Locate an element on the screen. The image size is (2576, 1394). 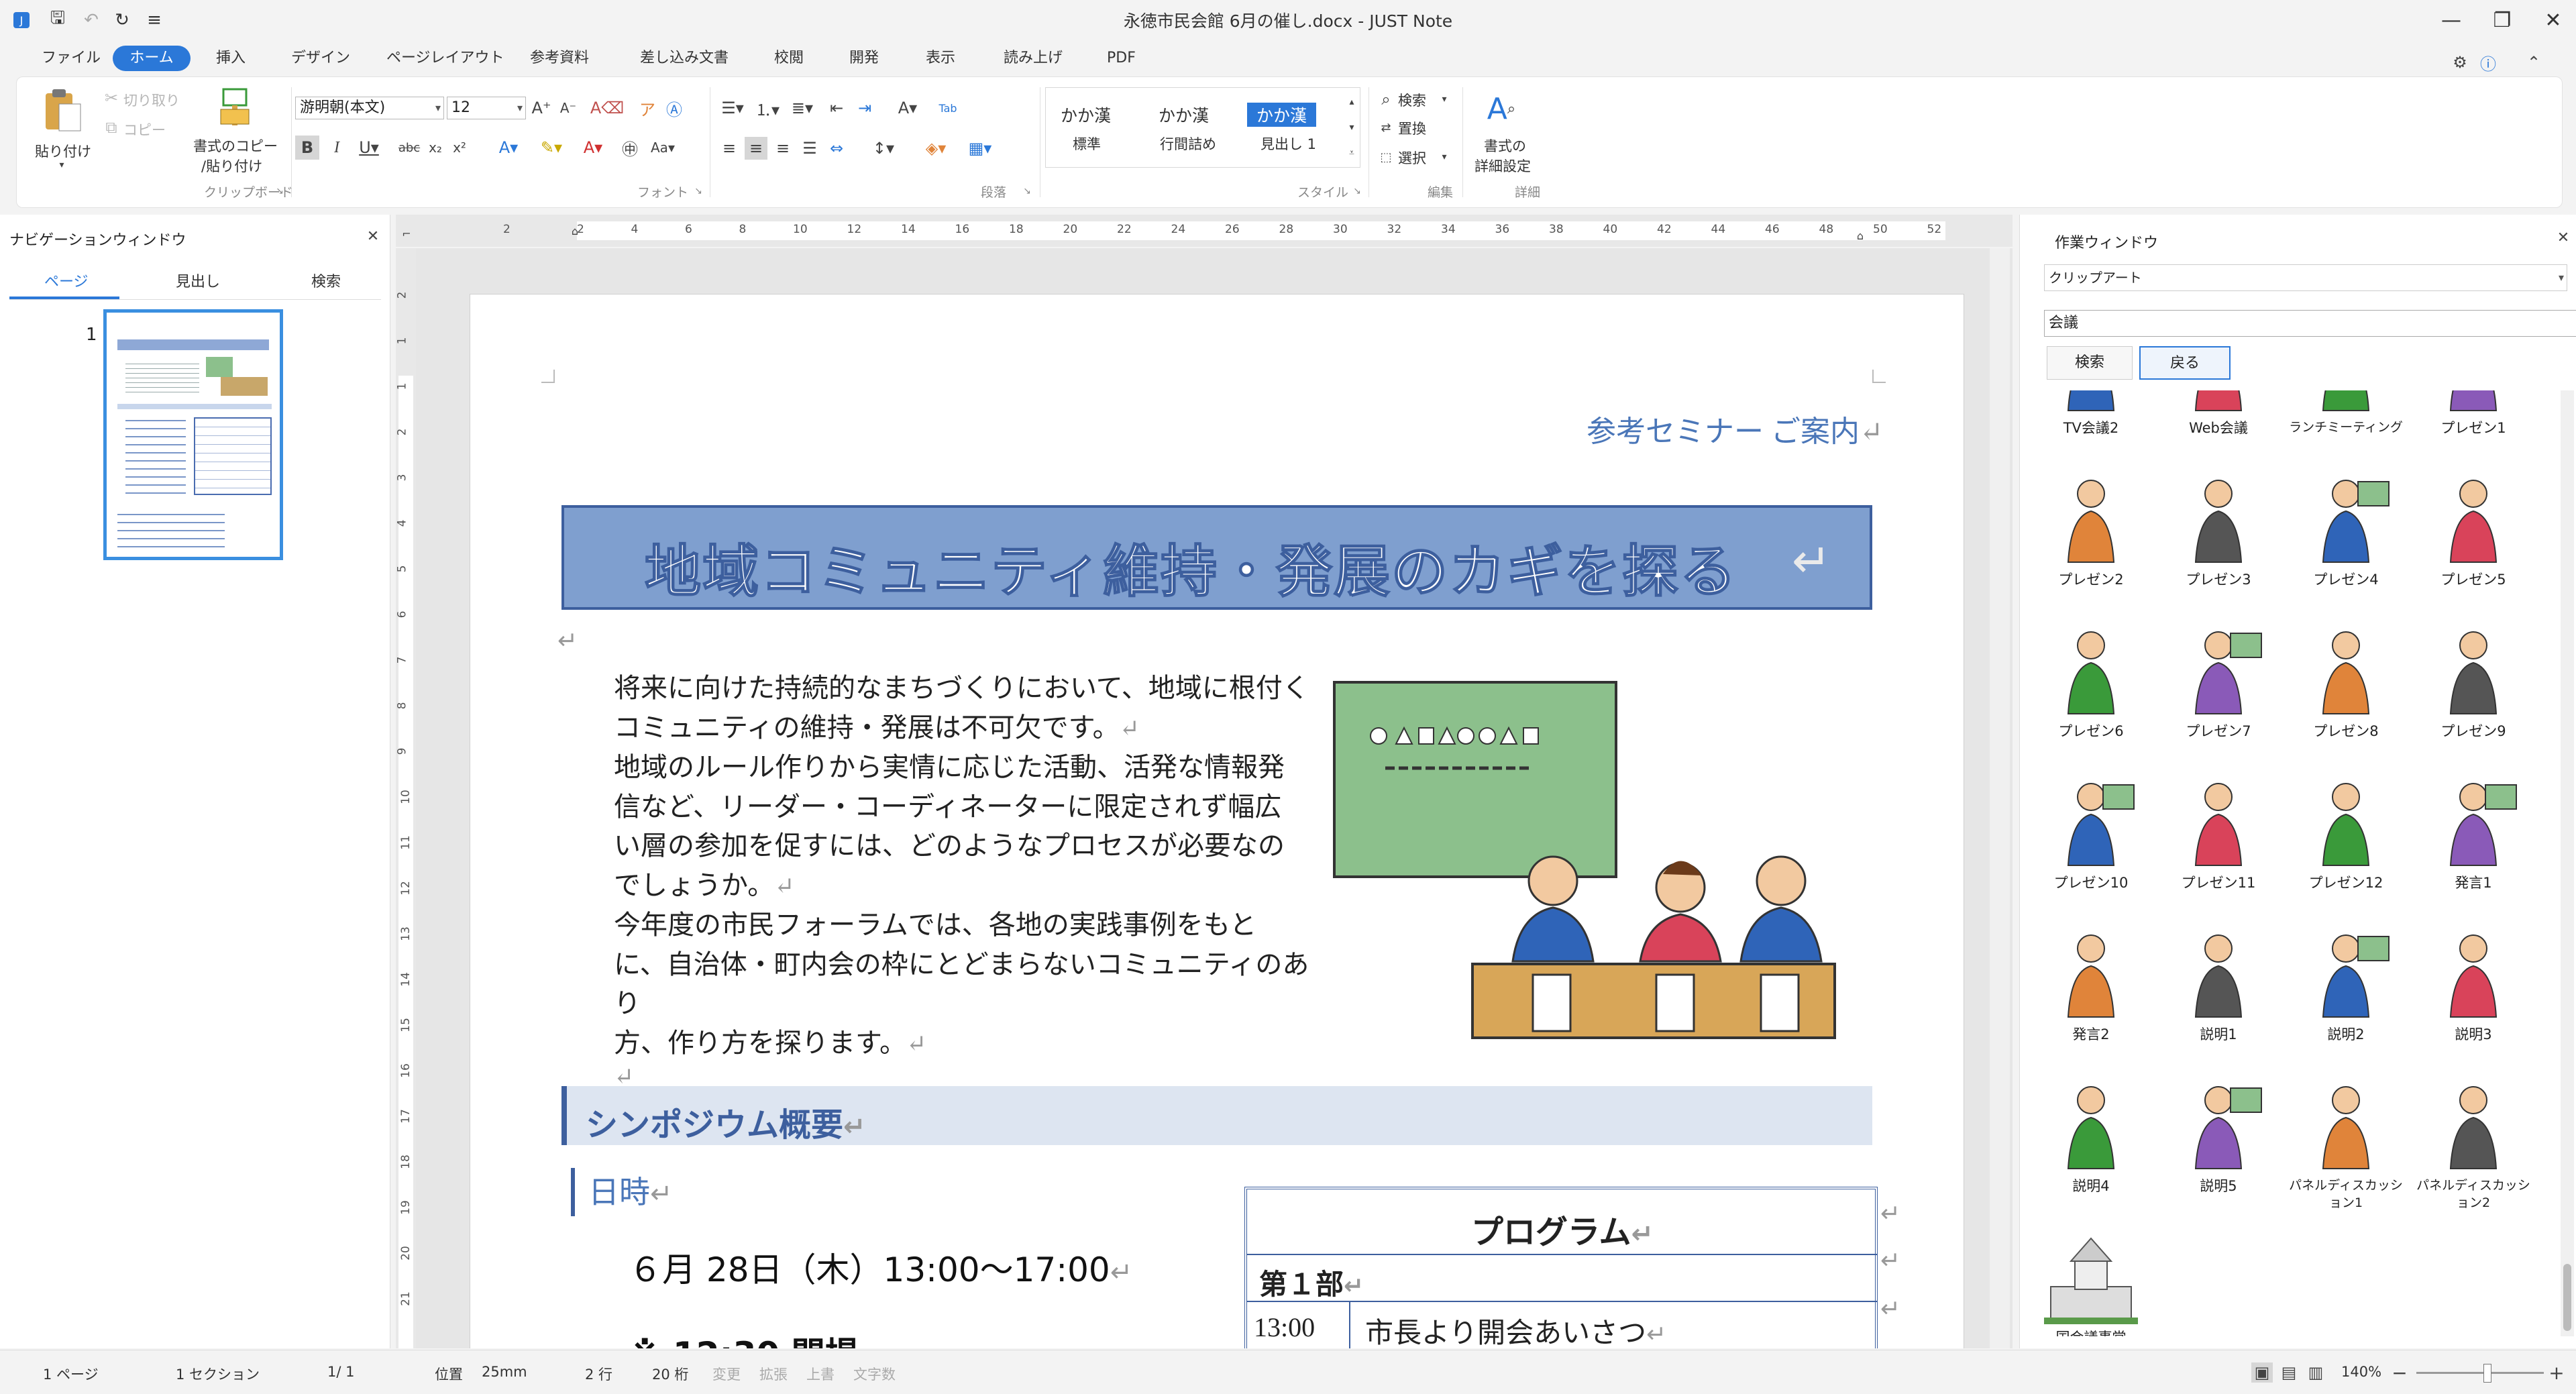
shading-icon: ◈▾ is located at coordinates (936, 148).